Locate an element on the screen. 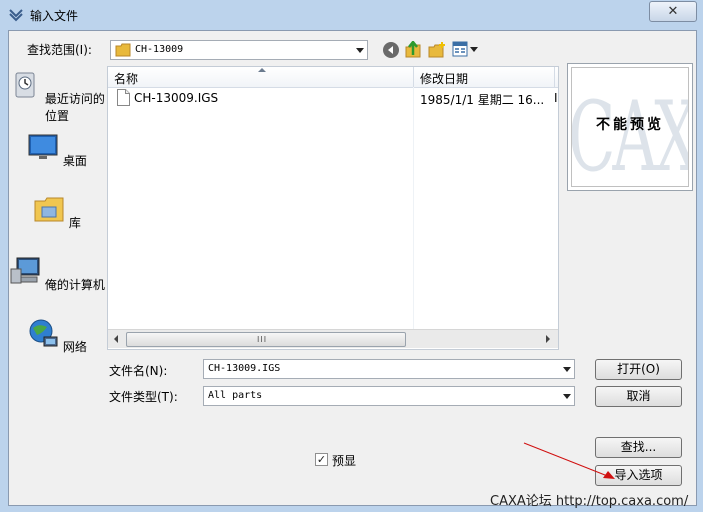 This screenshot has height=512, width=703. no-preview-text: 不能预览 is located at coordinates (630, 125).